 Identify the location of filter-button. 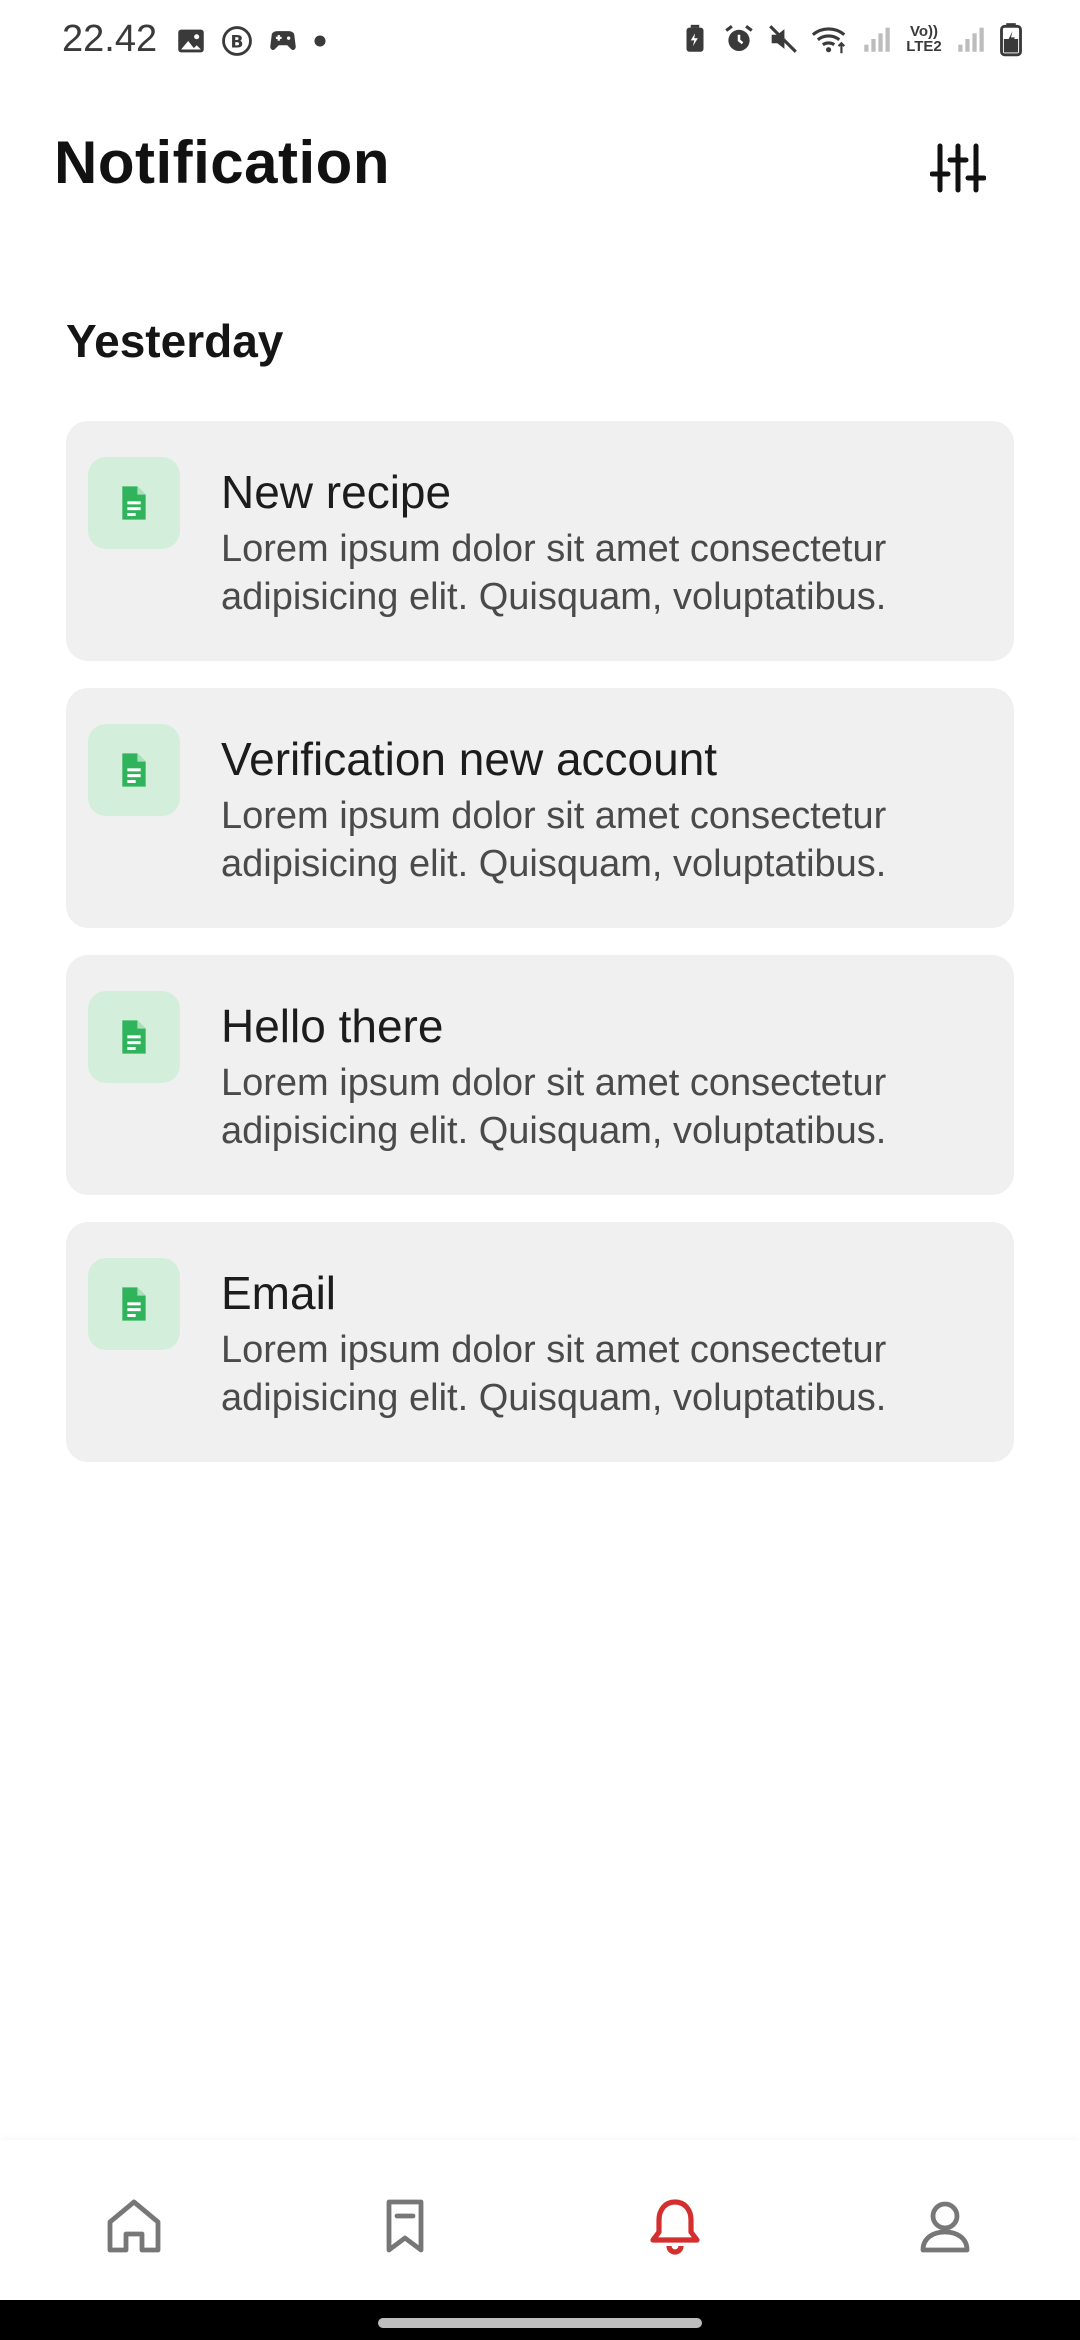
(958, 168).